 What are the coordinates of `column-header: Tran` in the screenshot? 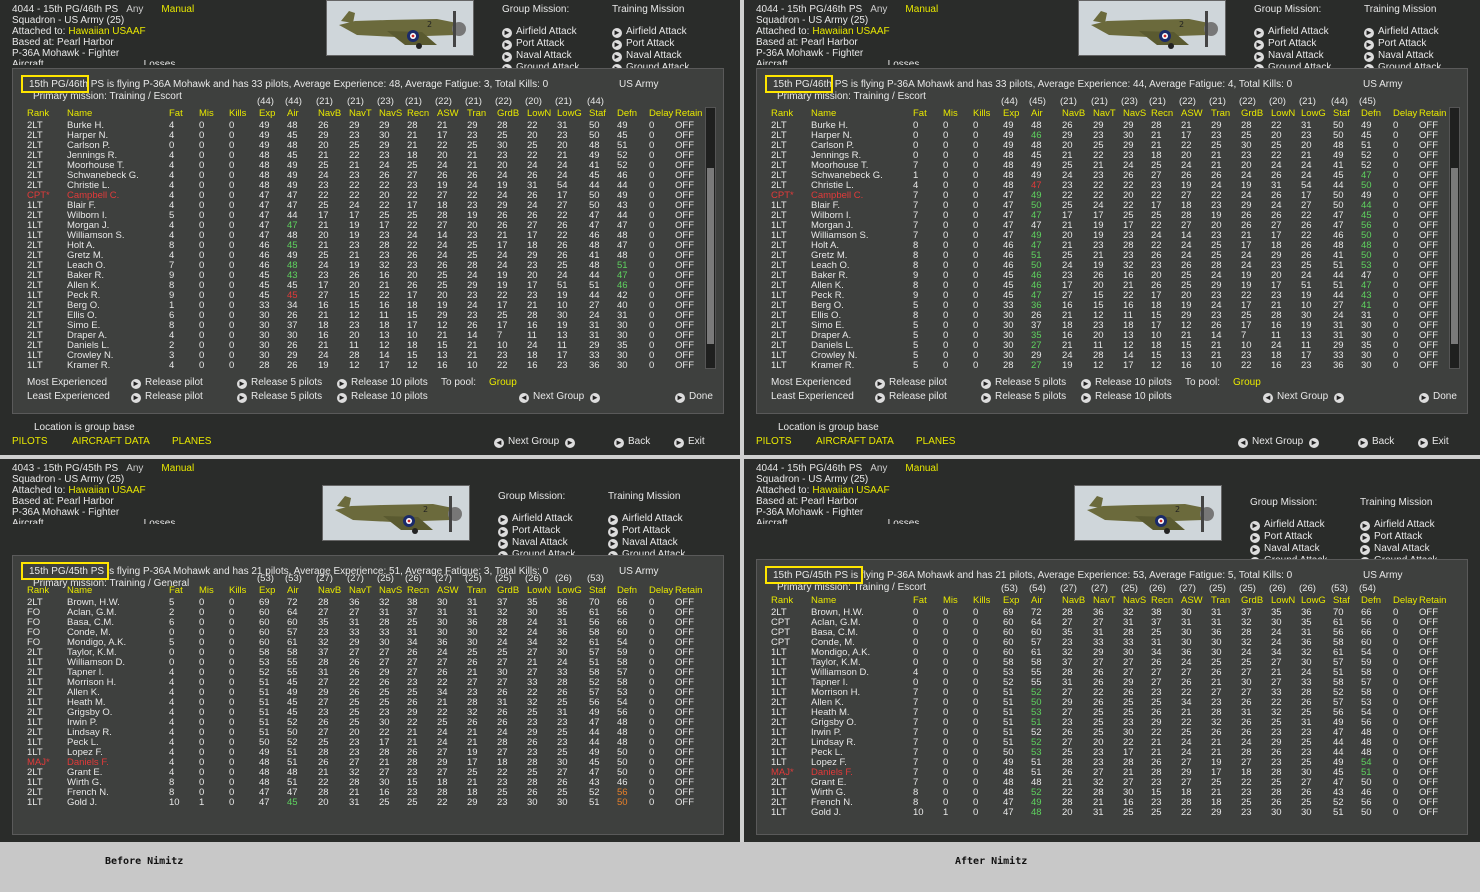 It's located at (1220, 114).